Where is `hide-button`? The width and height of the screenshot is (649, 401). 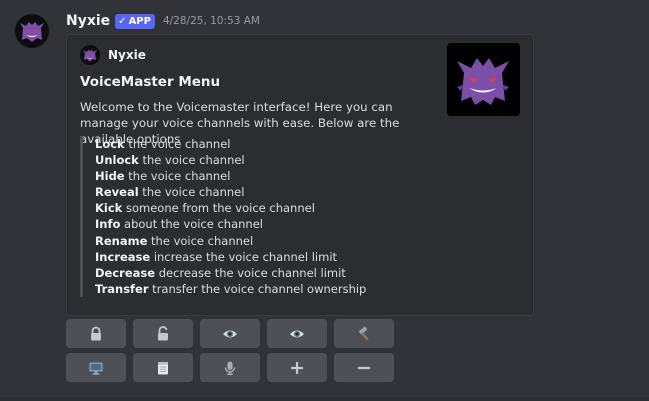
hide-button is located at coordinates (230, 333).